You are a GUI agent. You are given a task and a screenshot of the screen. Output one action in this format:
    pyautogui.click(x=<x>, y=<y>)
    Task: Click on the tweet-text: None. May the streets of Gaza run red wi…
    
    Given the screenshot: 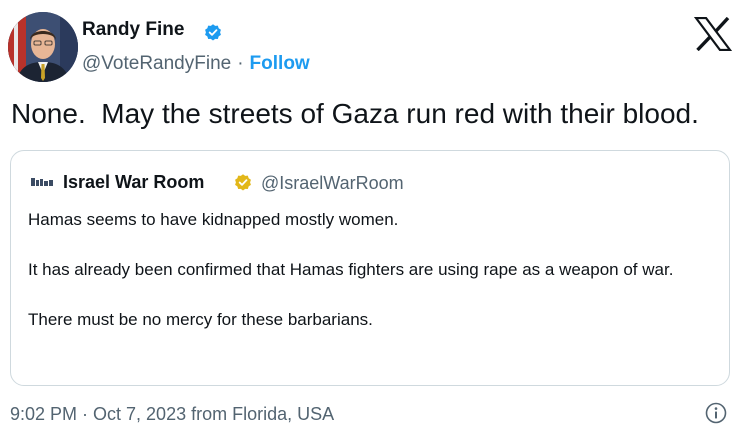 What is the action you would take?
    pyautogui.click(x=355, y=113)
    